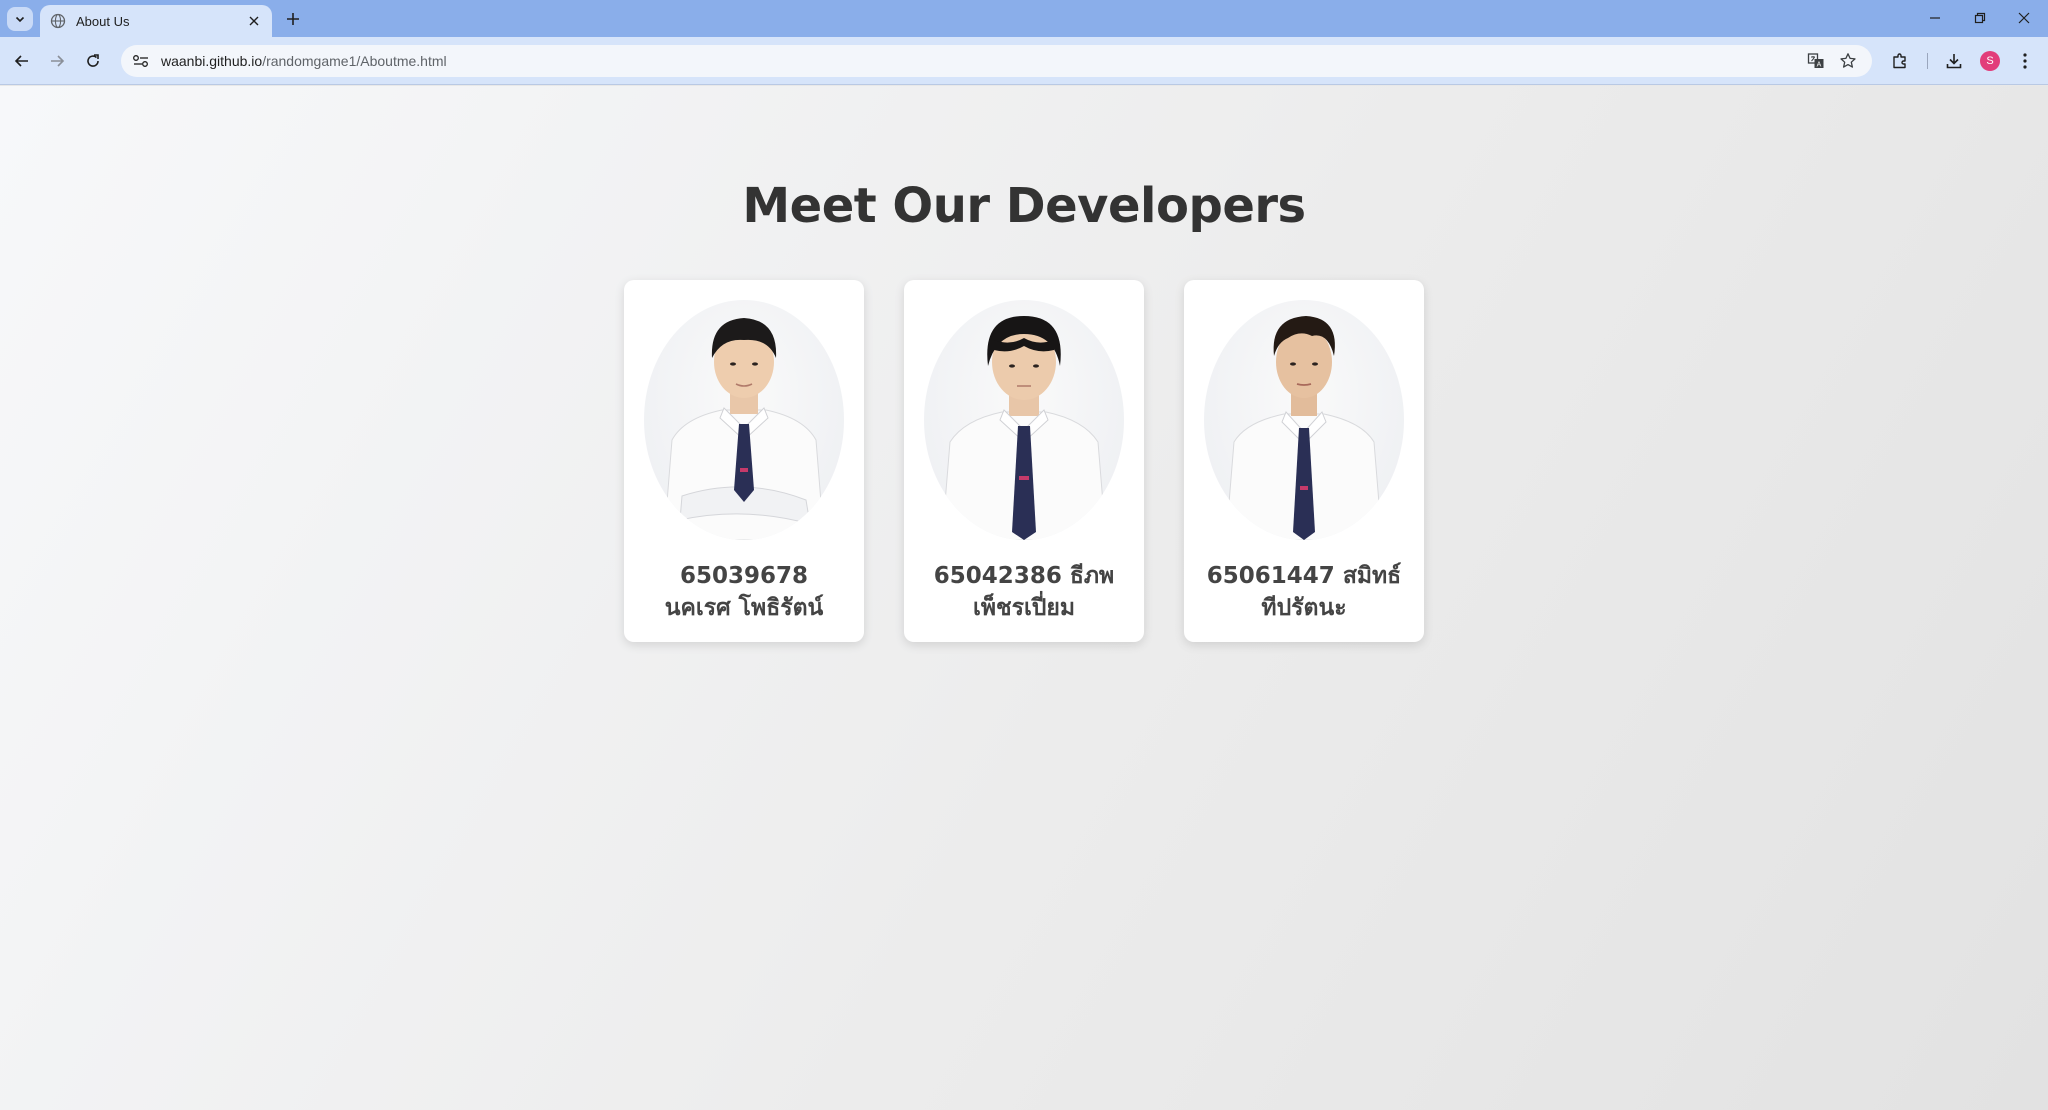 The width and height of the screenshot is (2048, 1110). I want to click on download-icon, so click(1954, 61).